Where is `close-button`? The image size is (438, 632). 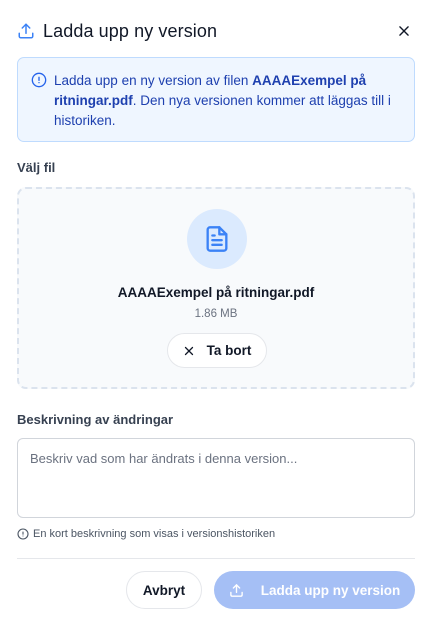
close-button is located at coordinates (404, 31).